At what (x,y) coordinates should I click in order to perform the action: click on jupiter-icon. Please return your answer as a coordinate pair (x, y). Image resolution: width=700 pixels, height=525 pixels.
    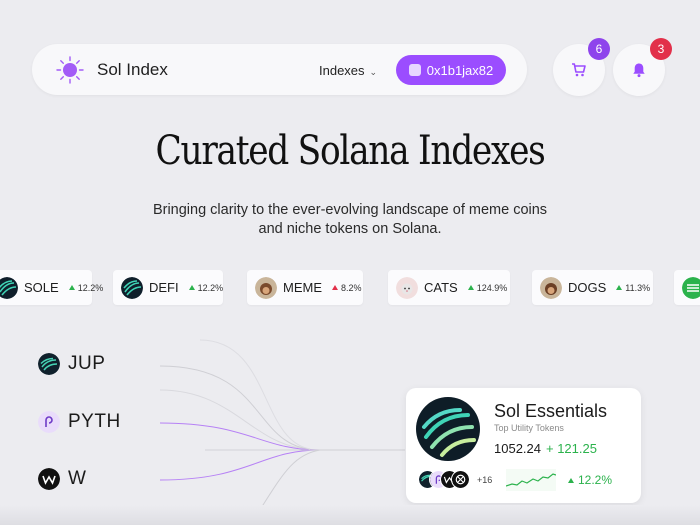
    Looking at the image, I should click on (49, 364).